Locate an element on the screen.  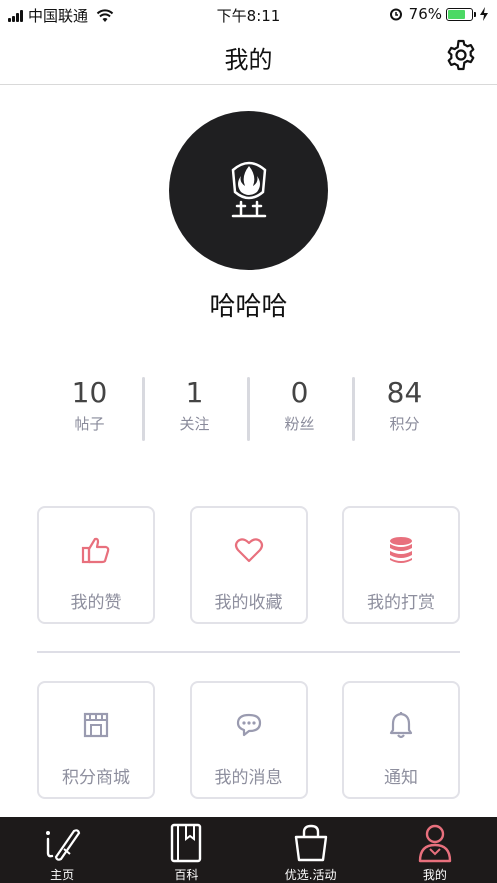
points-mall-button: 积分商城 is located at coordinates (96, 740).